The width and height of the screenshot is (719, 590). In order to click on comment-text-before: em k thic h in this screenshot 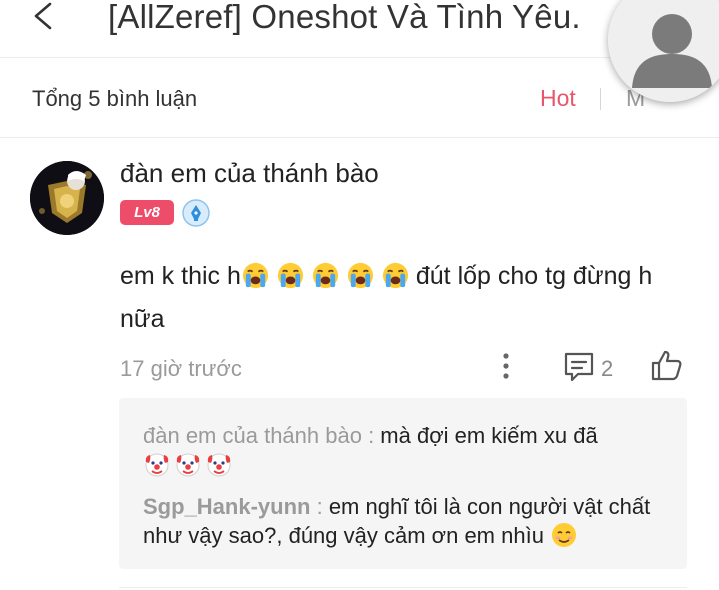, I will do `click(180, 276)`.